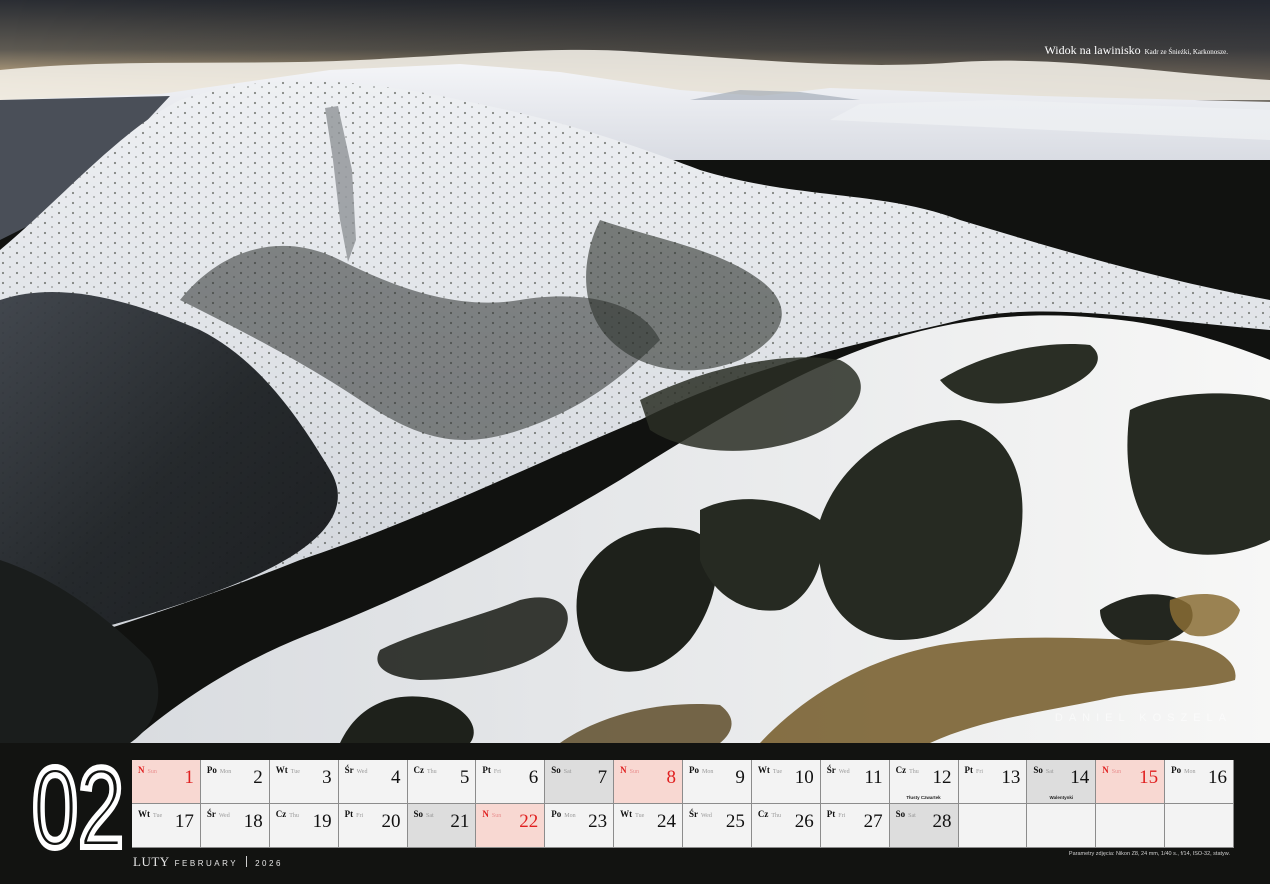  What do you see at coordinates (717, 781) in the screenshot?
I see `day-cell-9: Po Mon 9` at bounding box center [717, 781].